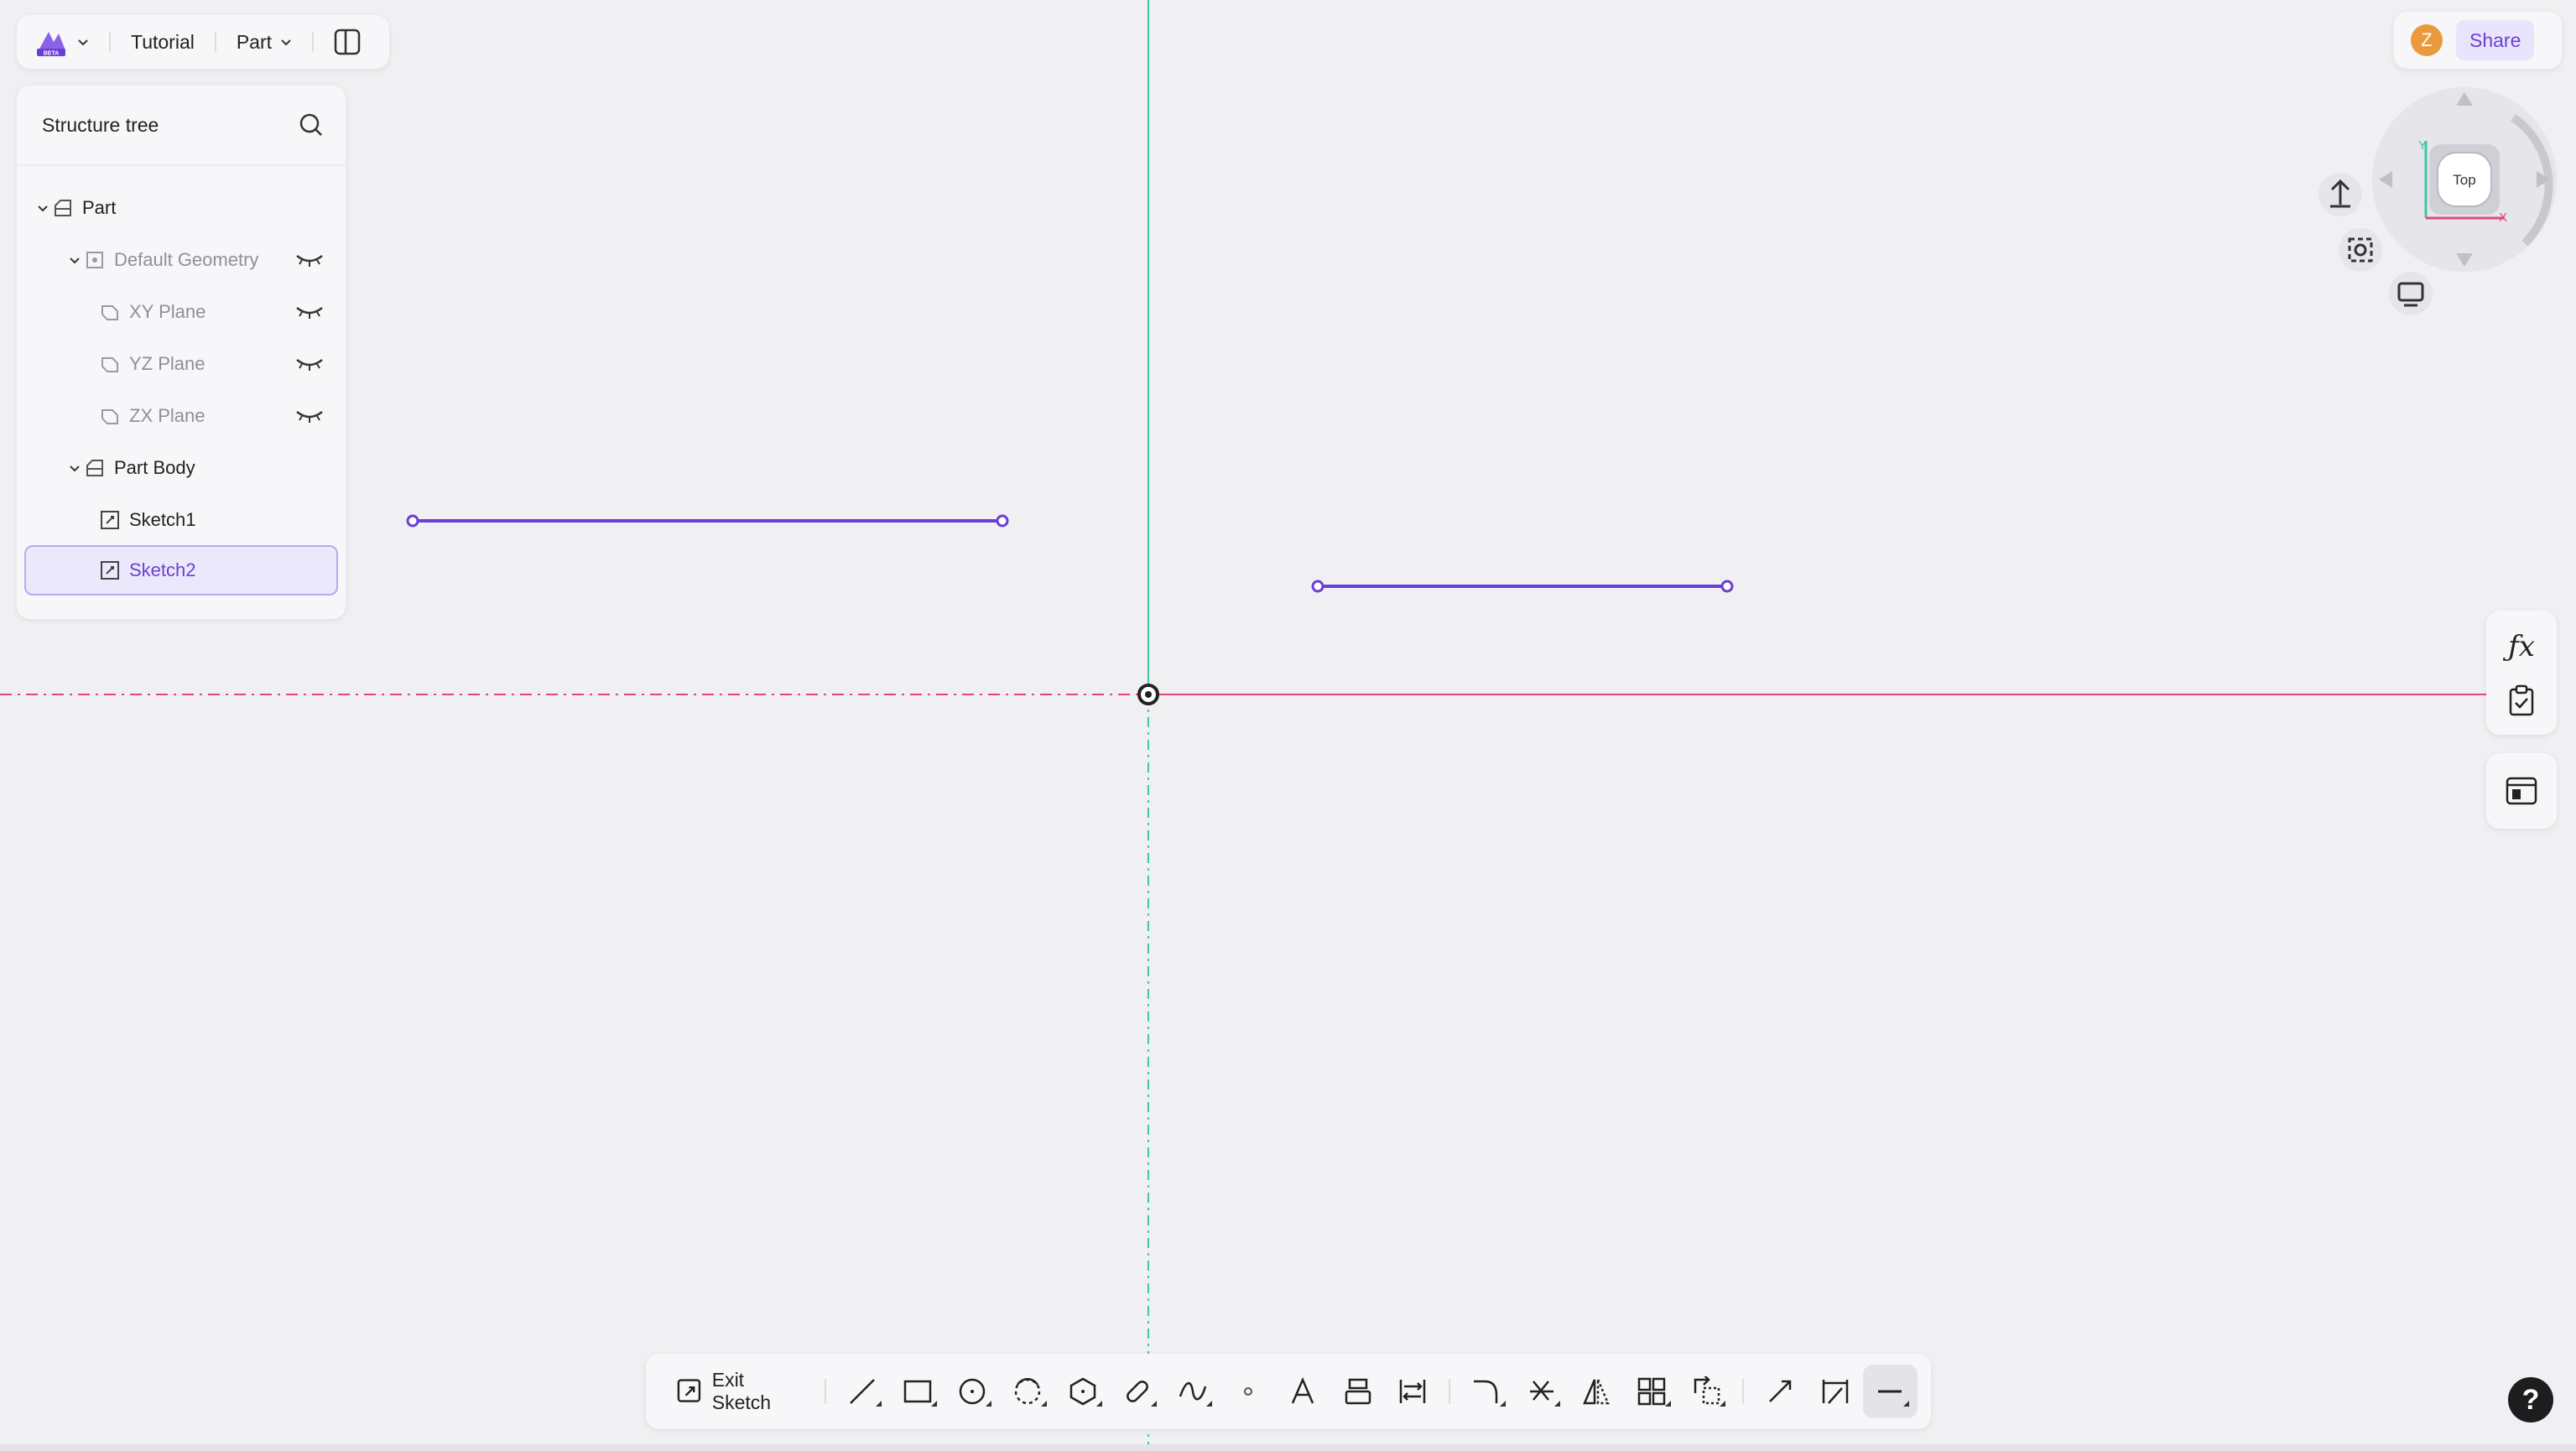 The height and width of the screenshot is (1451, 2576). I want to click on trim-icon, so click(1541, 1391).